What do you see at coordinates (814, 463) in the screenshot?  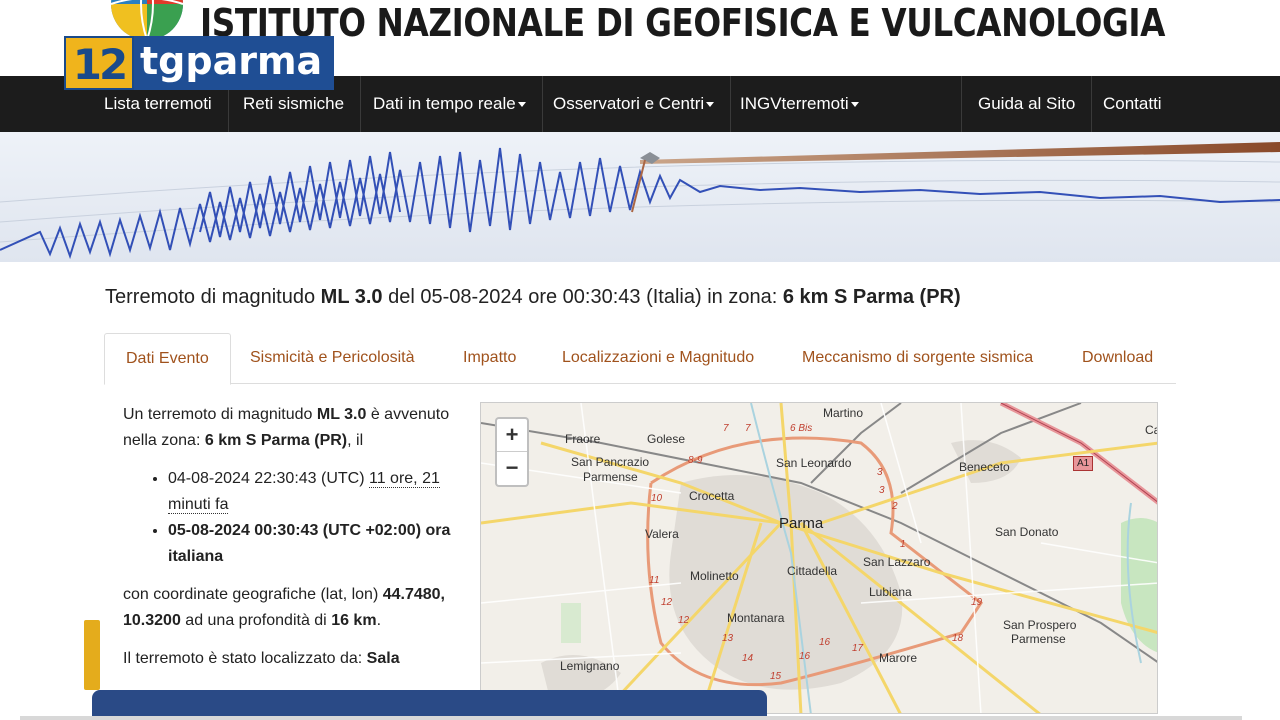 I see `map-label-san-leonardo: San Leonardo` at bounding box center [814, 463].